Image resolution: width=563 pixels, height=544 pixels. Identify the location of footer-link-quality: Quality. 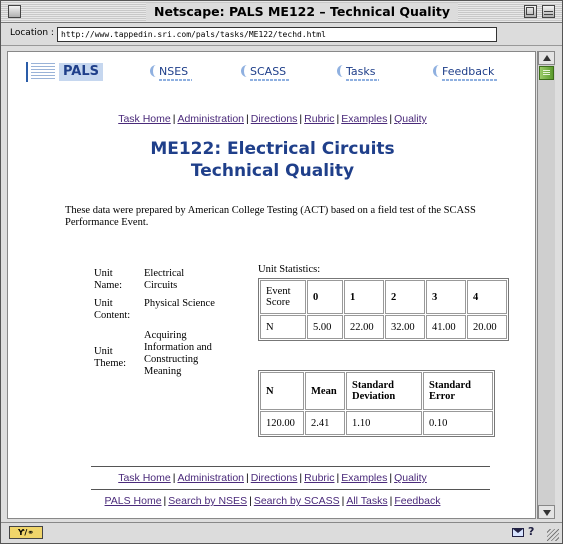
(410, 478).